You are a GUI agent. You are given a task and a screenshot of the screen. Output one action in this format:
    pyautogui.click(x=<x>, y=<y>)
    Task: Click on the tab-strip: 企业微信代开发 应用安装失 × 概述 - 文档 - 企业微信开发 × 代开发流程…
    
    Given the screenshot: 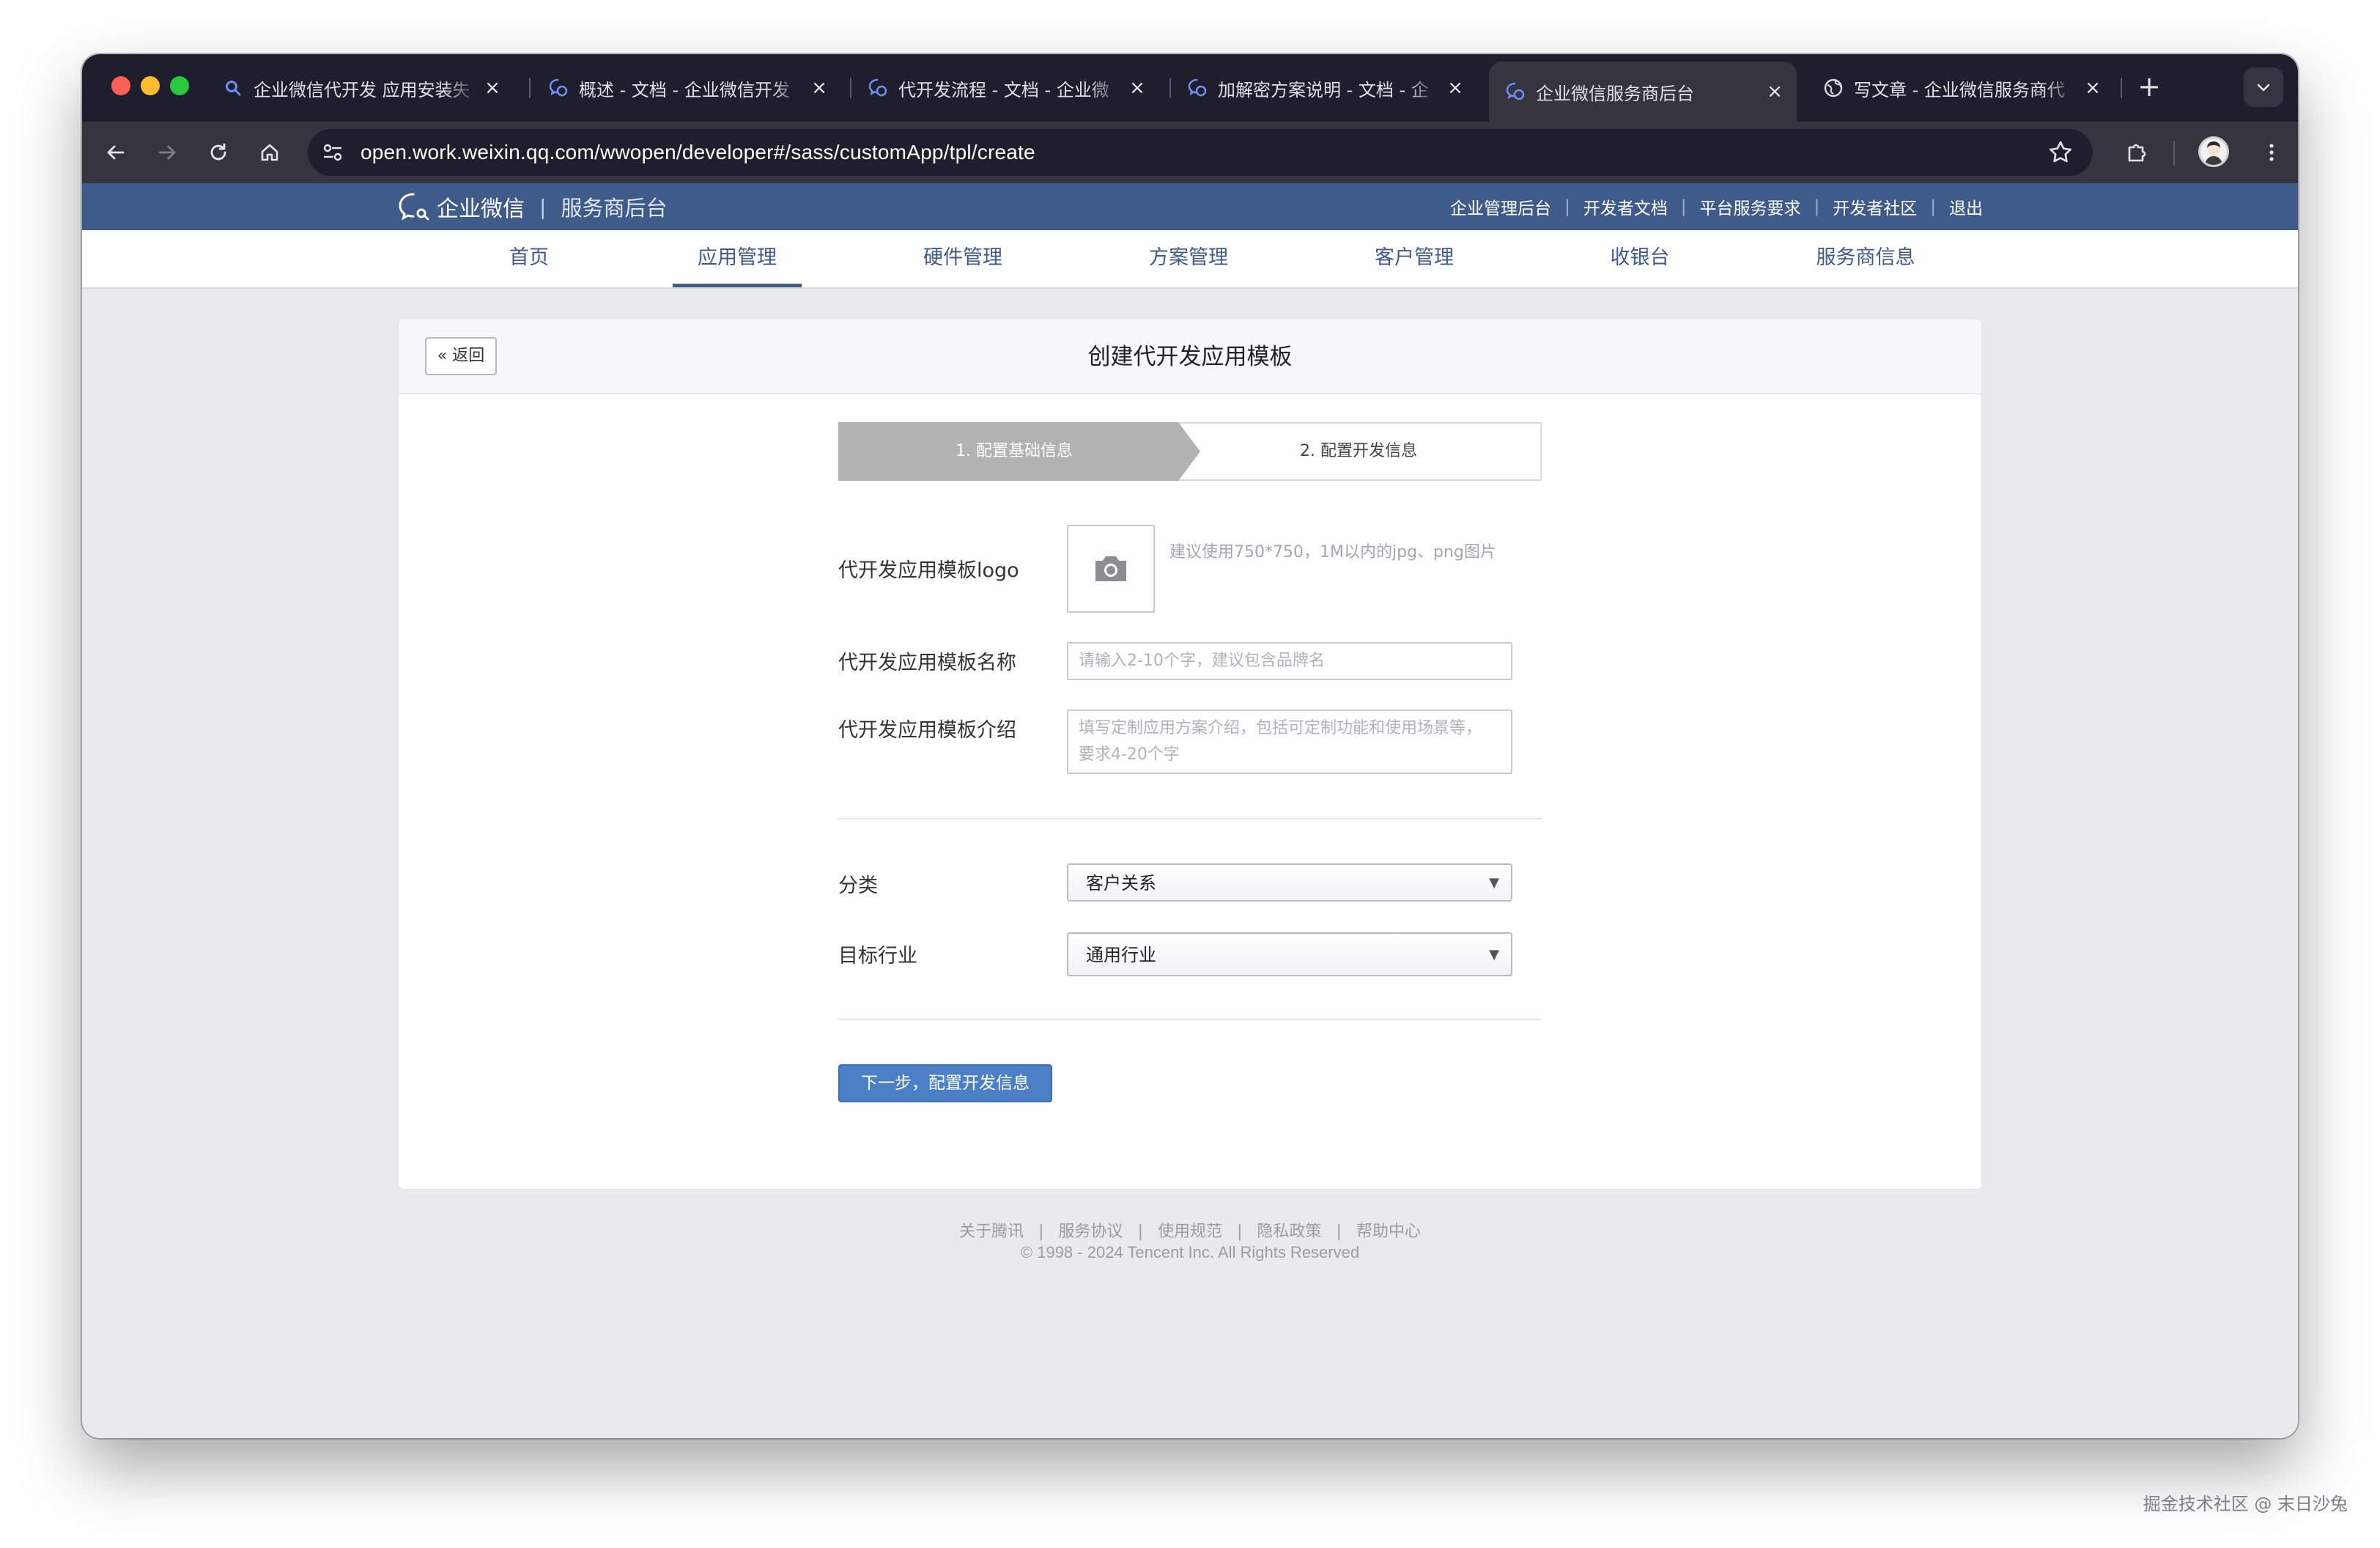 What is the action you would take?
    pyautogui.click(x=1190, y=88)
    